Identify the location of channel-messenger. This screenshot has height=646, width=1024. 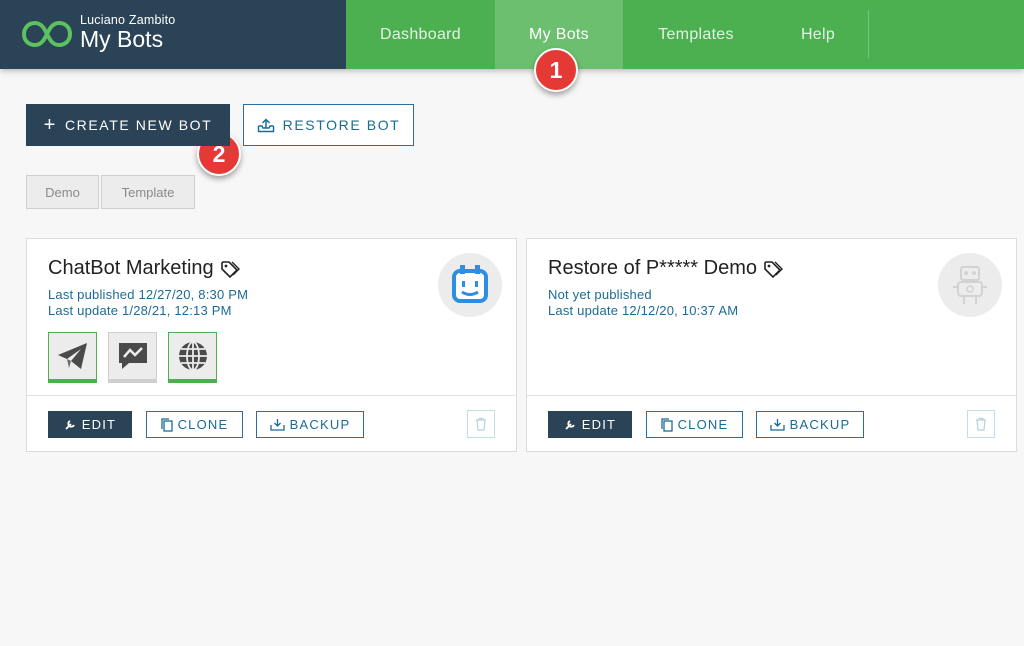
(132, 357).